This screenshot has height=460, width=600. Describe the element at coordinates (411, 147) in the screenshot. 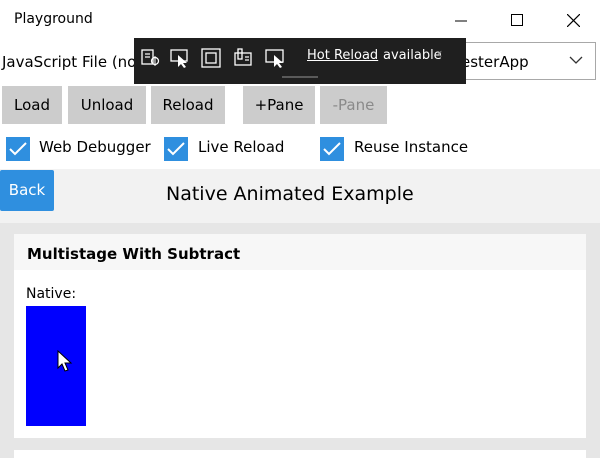

I see `reuse-instance-label: Reuse Instance` at that location.